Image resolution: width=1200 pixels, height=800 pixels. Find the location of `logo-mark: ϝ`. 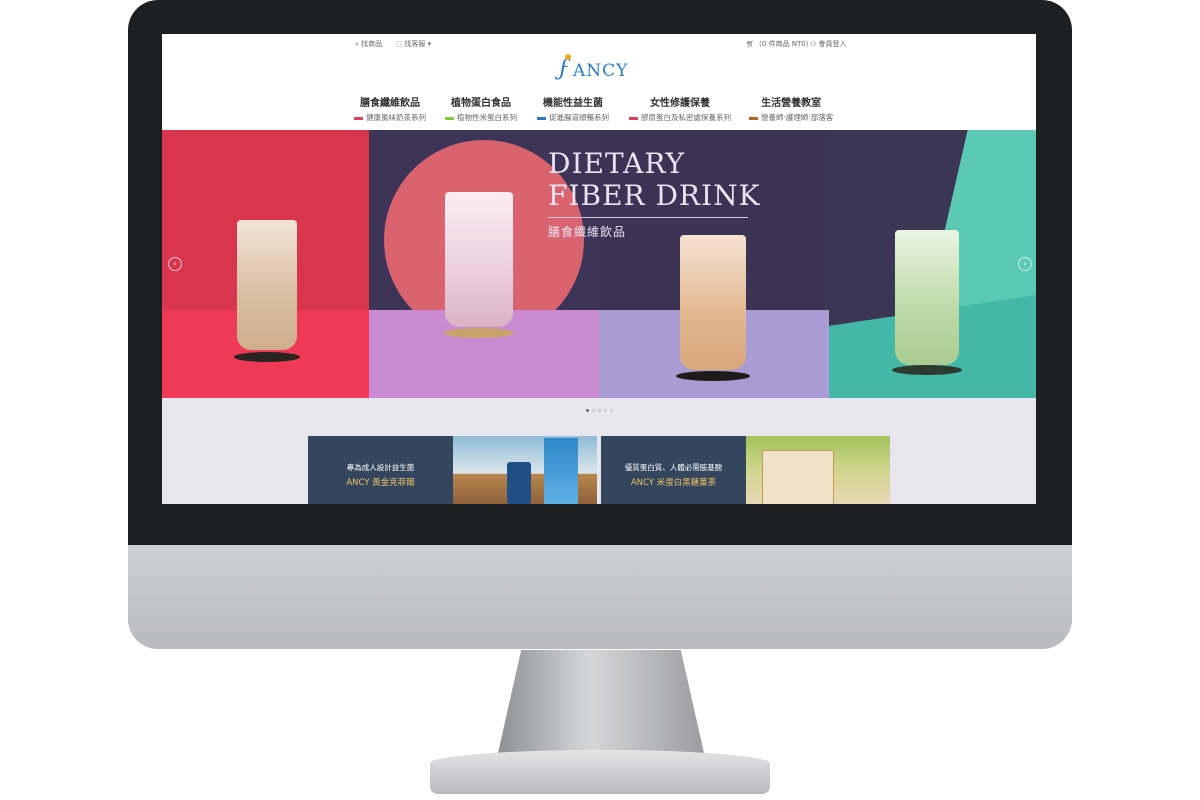

logo-mark: ϝ is located at coordinates (565, 67).